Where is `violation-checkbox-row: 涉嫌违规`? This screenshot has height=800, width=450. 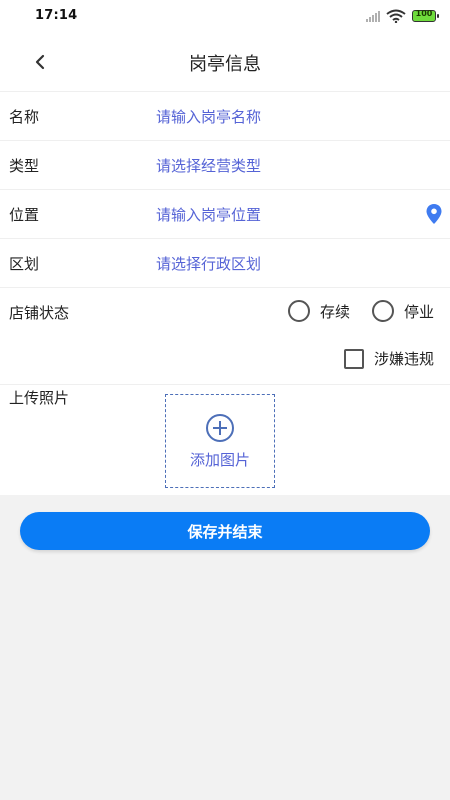 violation-checkbox-row: 涉嫌违规 is located at coordinates (388, 358).